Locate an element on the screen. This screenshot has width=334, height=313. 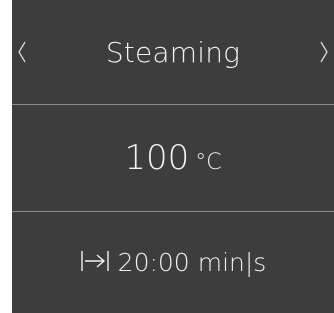
temperature-unit: °C is located at coordinates (208, 162).